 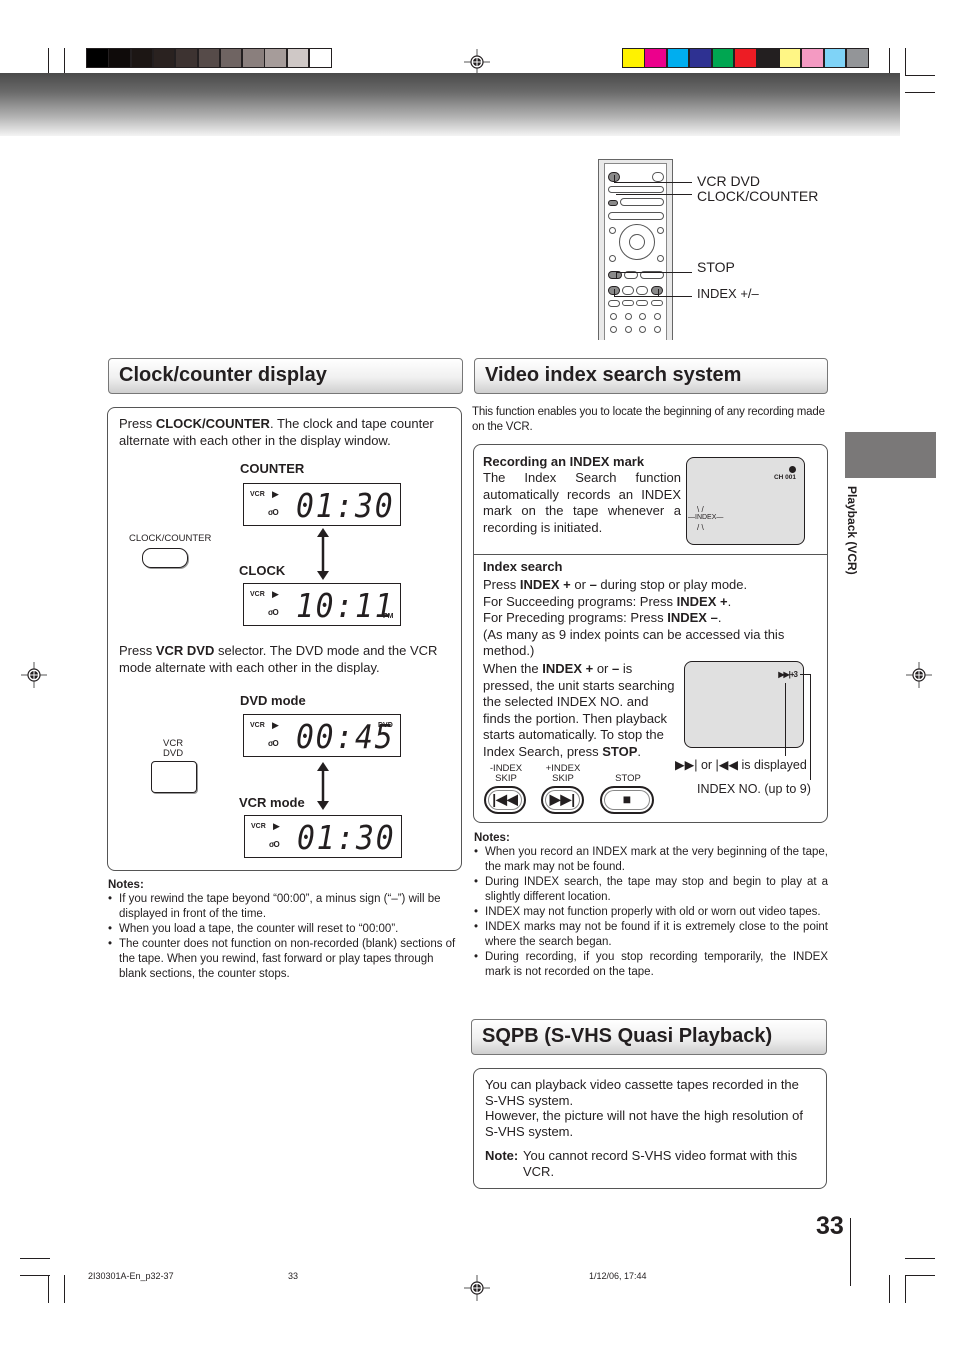 What do you see at coordinates (562, 800) in the screenshot?
I see `index-plus-skip-button: ▶▶|` at bounding box center [562, 800].